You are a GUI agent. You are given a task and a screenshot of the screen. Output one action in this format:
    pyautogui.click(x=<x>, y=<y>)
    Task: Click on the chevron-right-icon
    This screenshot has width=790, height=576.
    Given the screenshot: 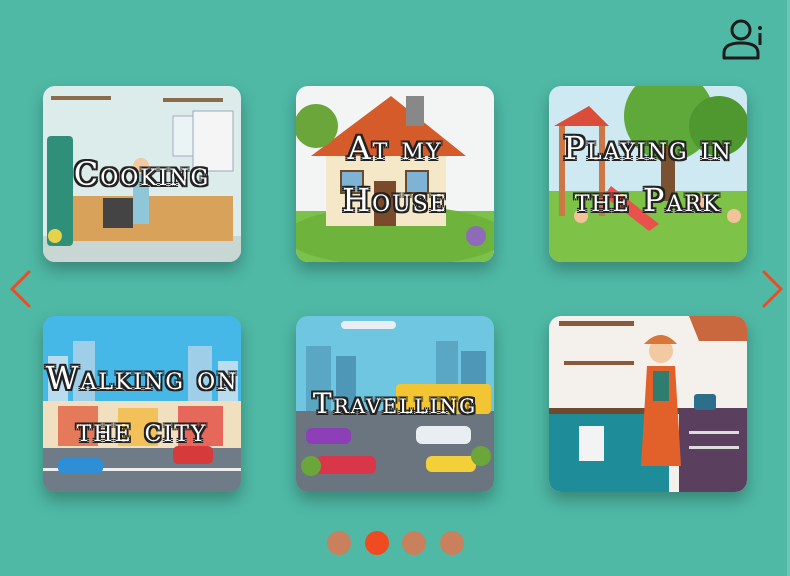 What is the action you would take?
    pyautogui.click(x=772, y=289)
    